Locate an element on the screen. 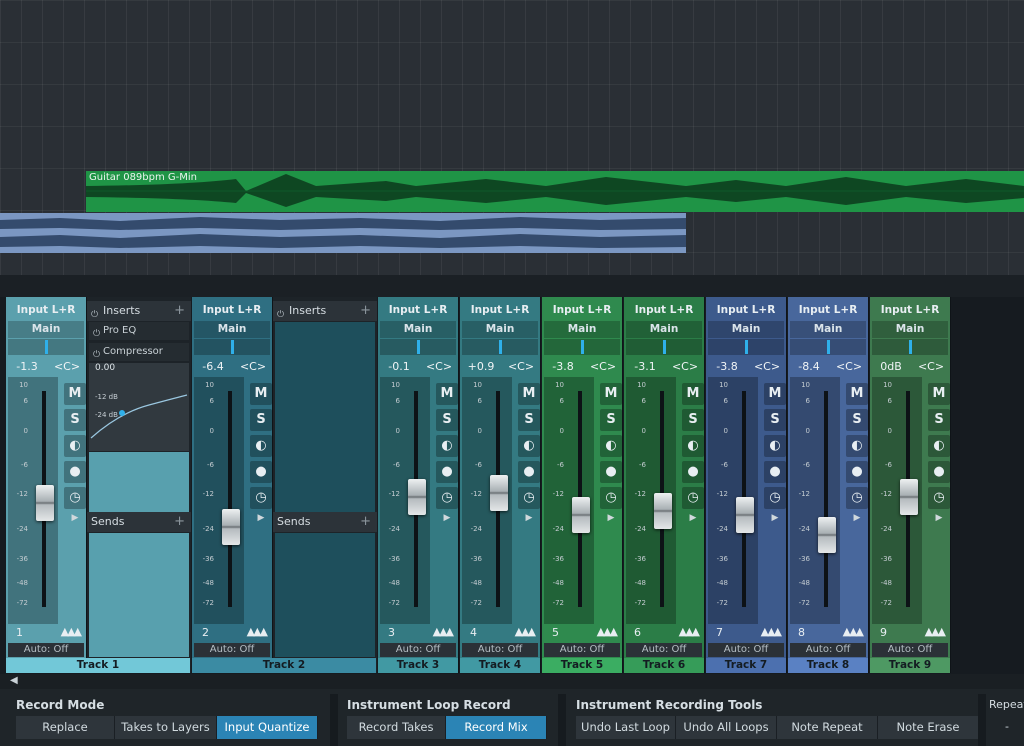 The width and height of the screenshot is (1024, 746). volume-readout: -1.3 is located at coordinates (27, 366).